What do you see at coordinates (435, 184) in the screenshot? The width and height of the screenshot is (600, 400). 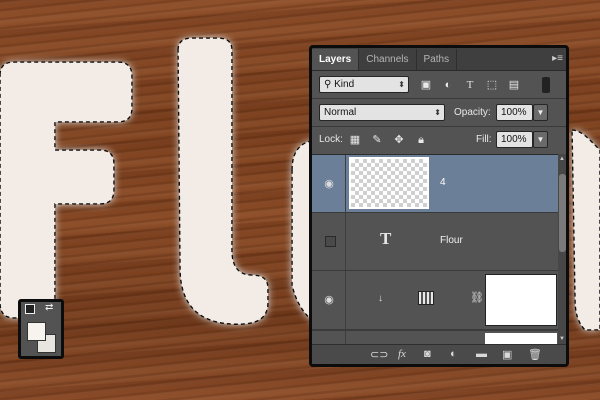 I see `layer-row-4: ◉ 4` at bounding box center [435, 184].